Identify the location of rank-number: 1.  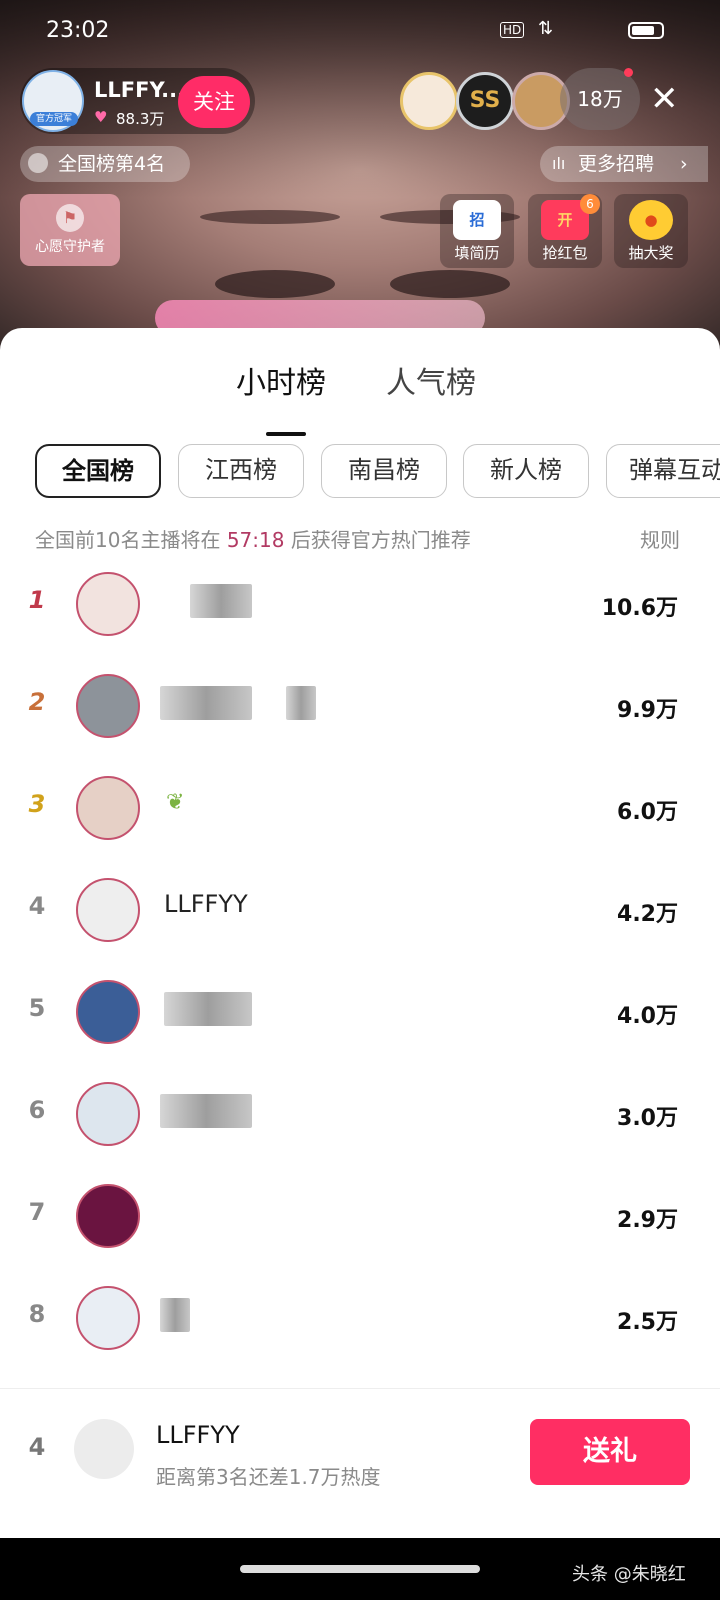
(37, 600).